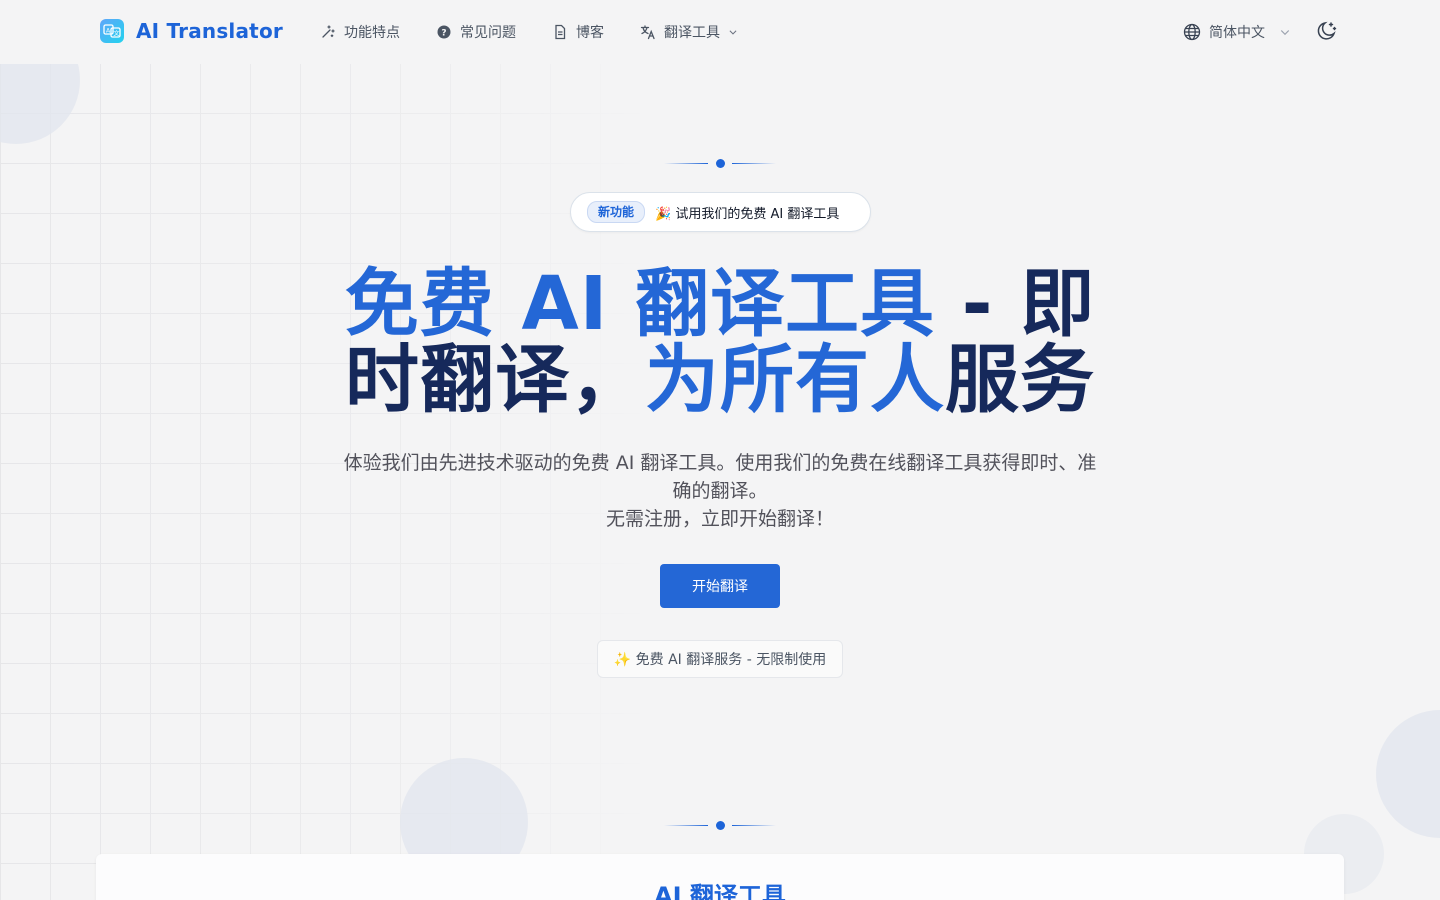 The image size is (1440, 900). I want to click on nav-item-translate-tools: 翻译工具, so click(689, 32).